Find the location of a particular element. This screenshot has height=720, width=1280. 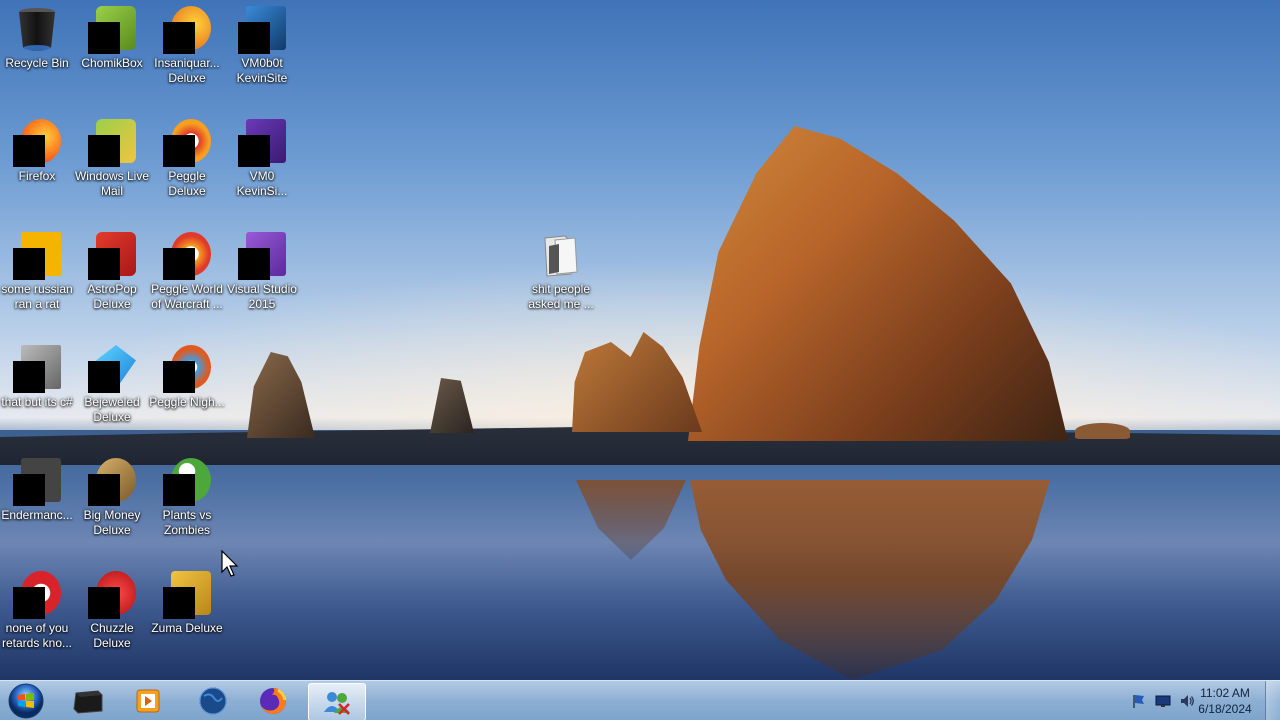

desktop-icon-firefox: Firefox is located at coordinates (37, 151).